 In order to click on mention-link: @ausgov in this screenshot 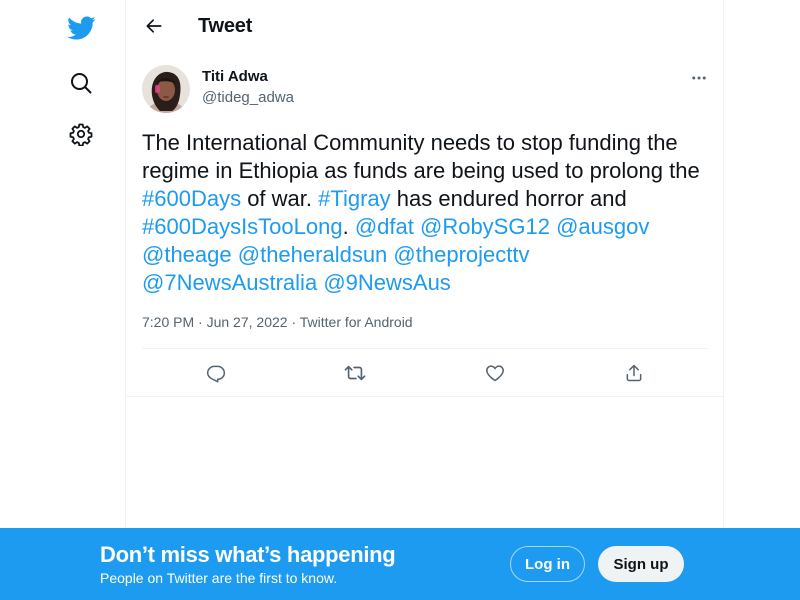, I will do `click(602, 226)`.